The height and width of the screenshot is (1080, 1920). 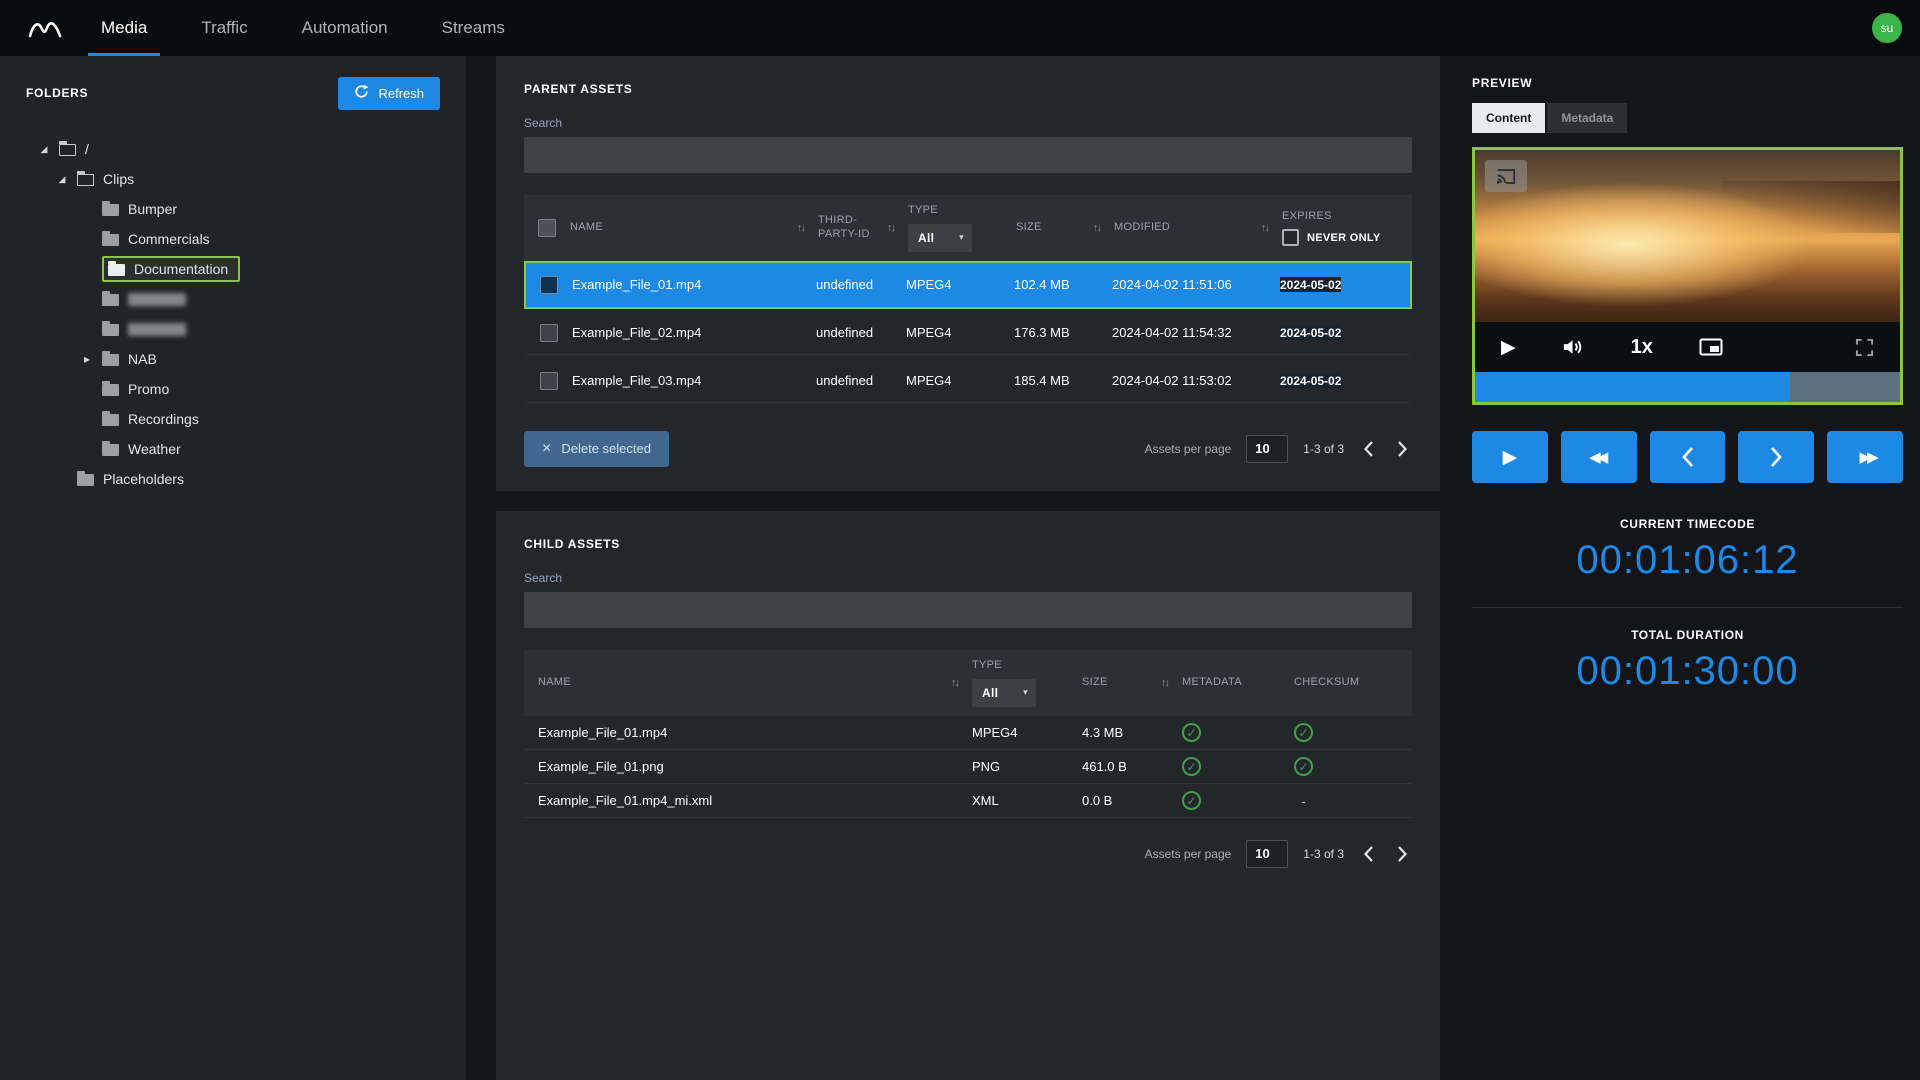 I want to click on rewind-button: ◀◀, so click(x=1598, y=457).